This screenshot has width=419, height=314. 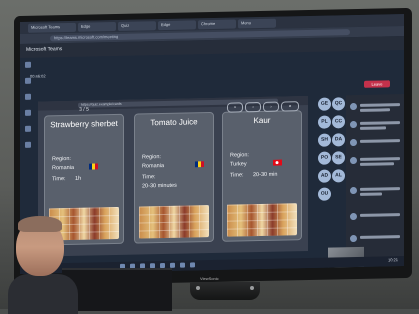 I want to click on monitor-brand-logo: ViewSonic, so click(x=209, y=278).